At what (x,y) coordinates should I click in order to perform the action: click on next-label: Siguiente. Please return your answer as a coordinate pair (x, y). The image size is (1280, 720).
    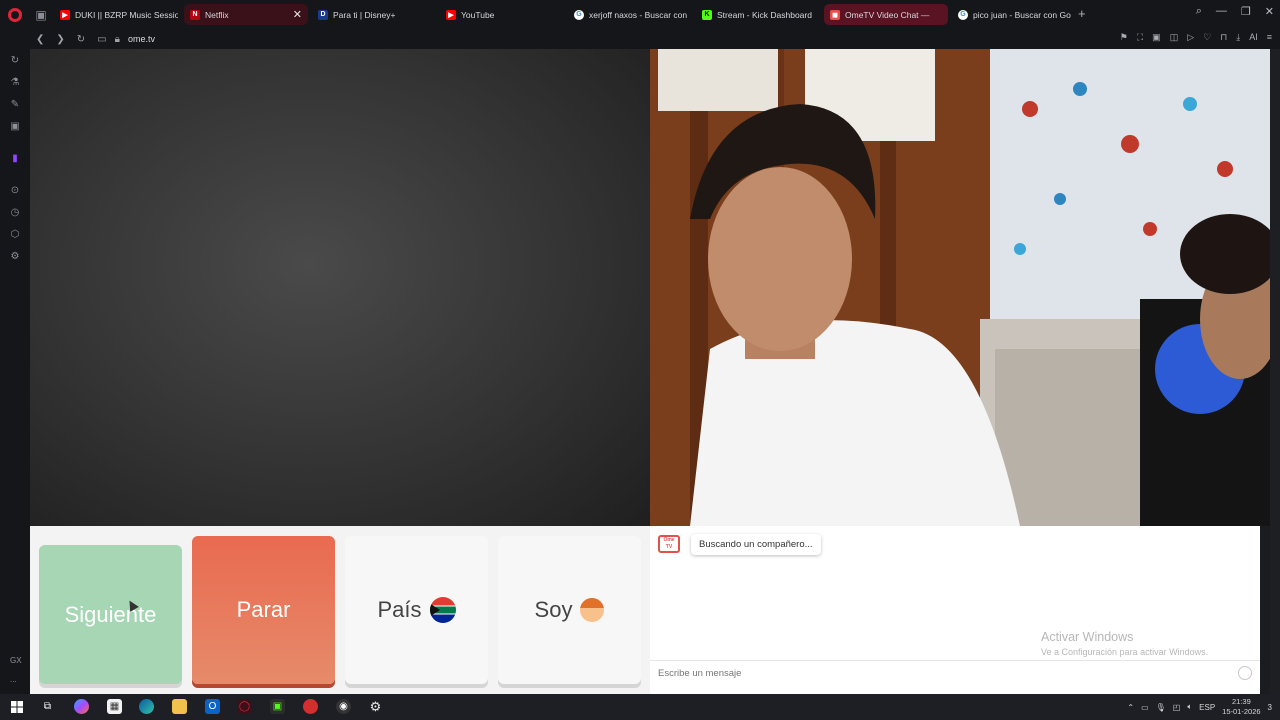
    Looking at the image, I should click on (110, 614).